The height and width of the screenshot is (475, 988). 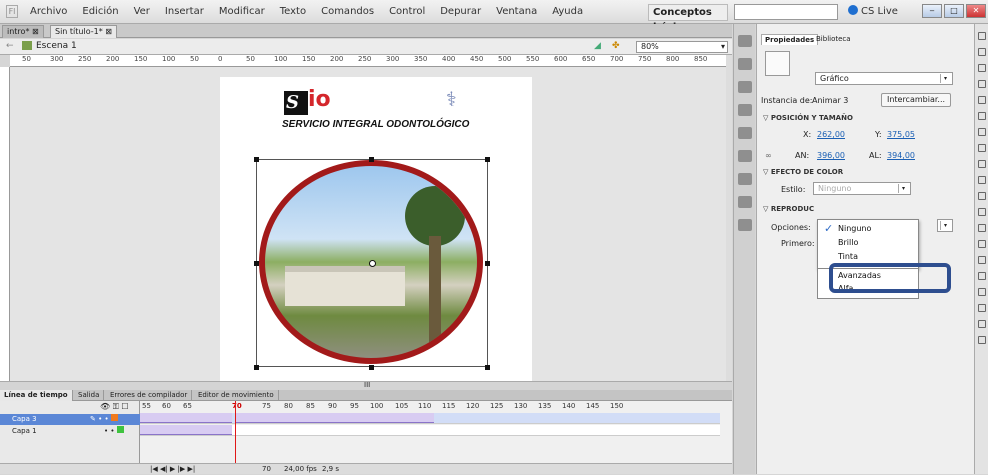 I want to click on options-select: ▾, so click(x=945, y=225).